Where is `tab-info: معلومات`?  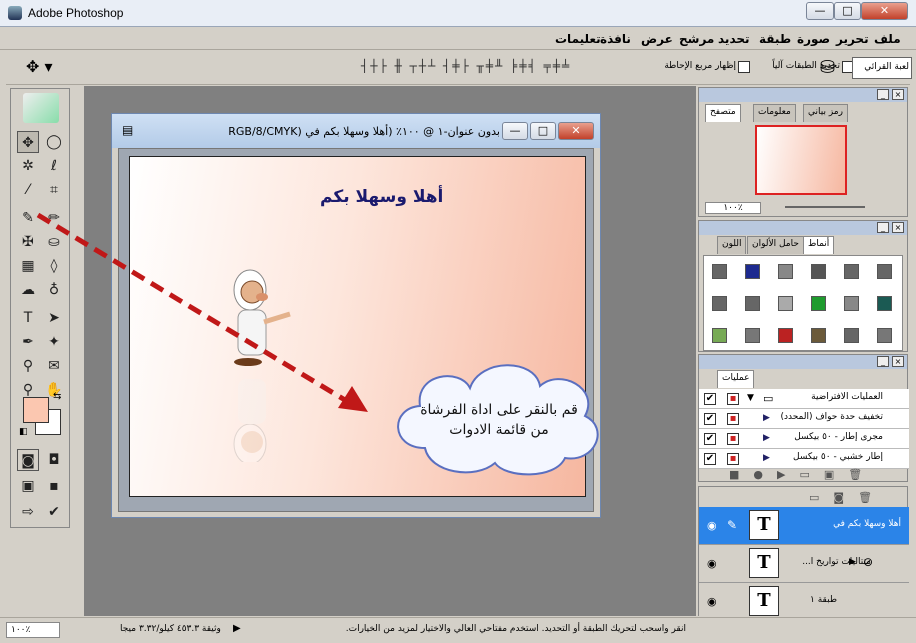 tab-info: معلومات is located at coordinates (774, 113).